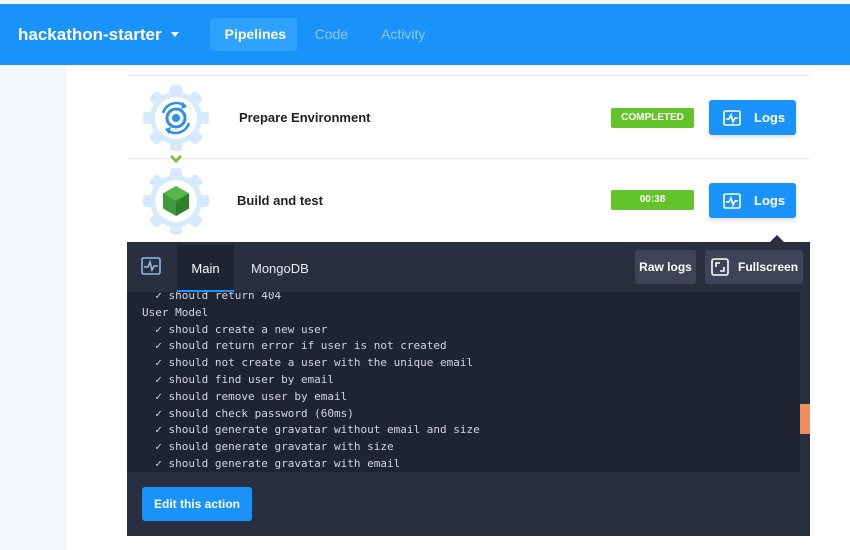 This screenshot has width=850, height=550. I want to click on fullscreen-icon, so click(720, 267).